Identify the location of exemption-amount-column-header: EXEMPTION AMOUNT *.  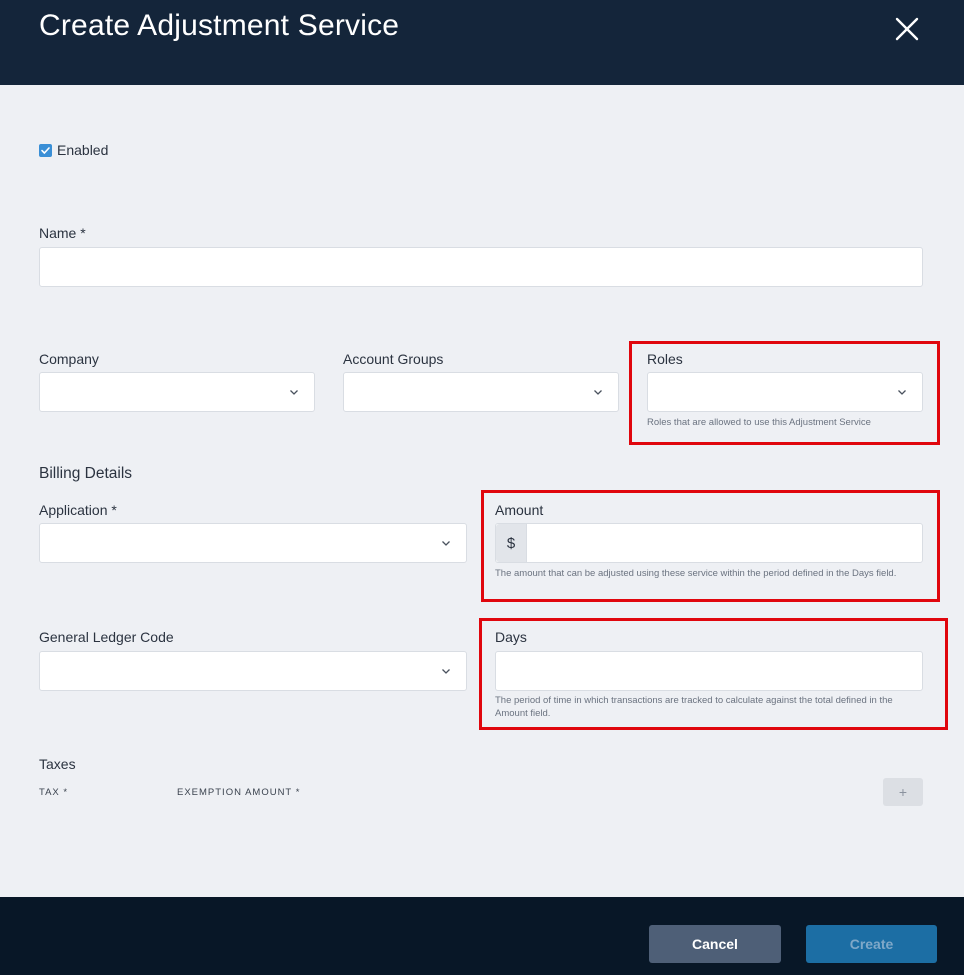
(239, 792).